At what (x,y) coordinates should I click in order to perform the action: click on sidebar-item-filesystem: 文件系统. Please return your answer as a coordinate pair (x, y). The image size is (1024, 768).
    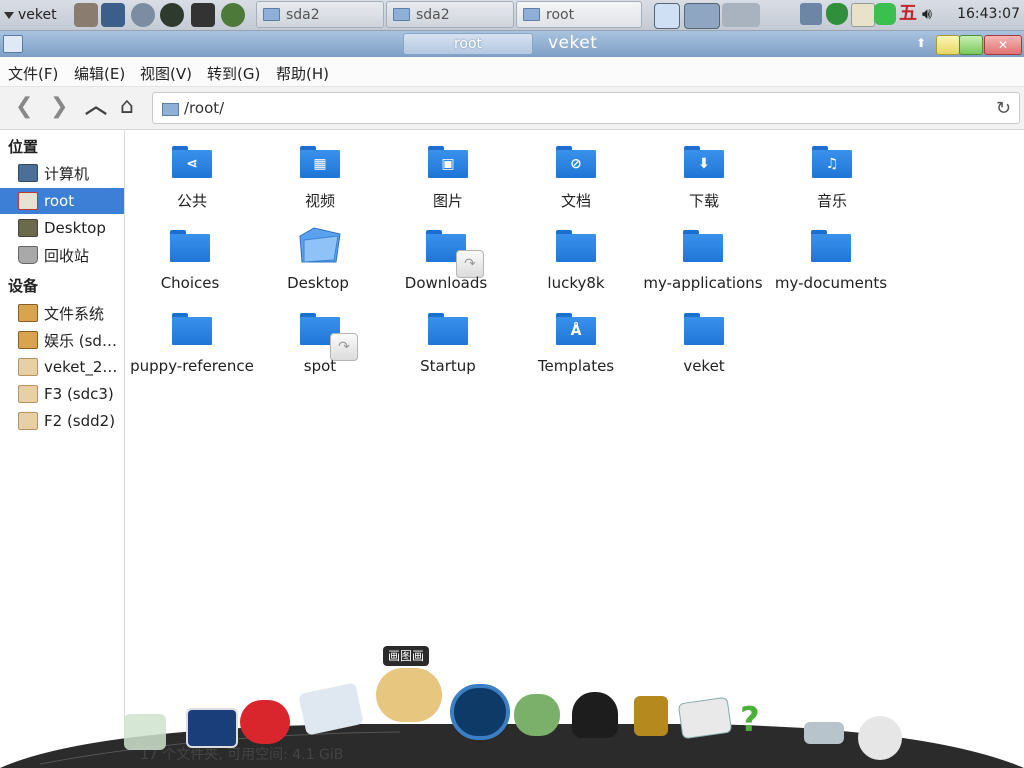
    Looking at the image, I should click on (62, 313).